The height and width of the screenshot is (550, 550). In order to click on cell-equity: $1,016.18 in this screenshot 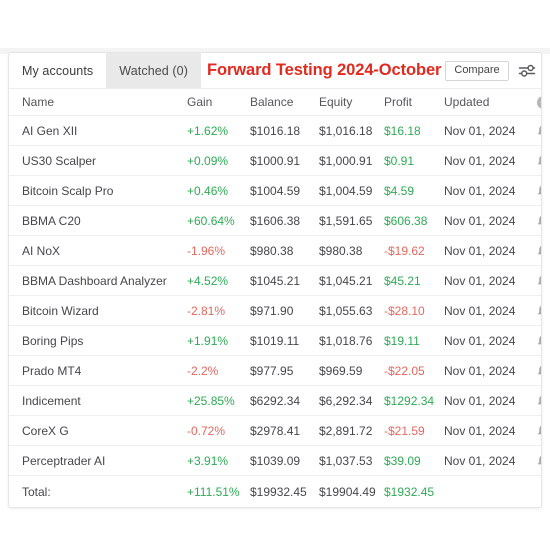, I will do `click(351, 130)`.